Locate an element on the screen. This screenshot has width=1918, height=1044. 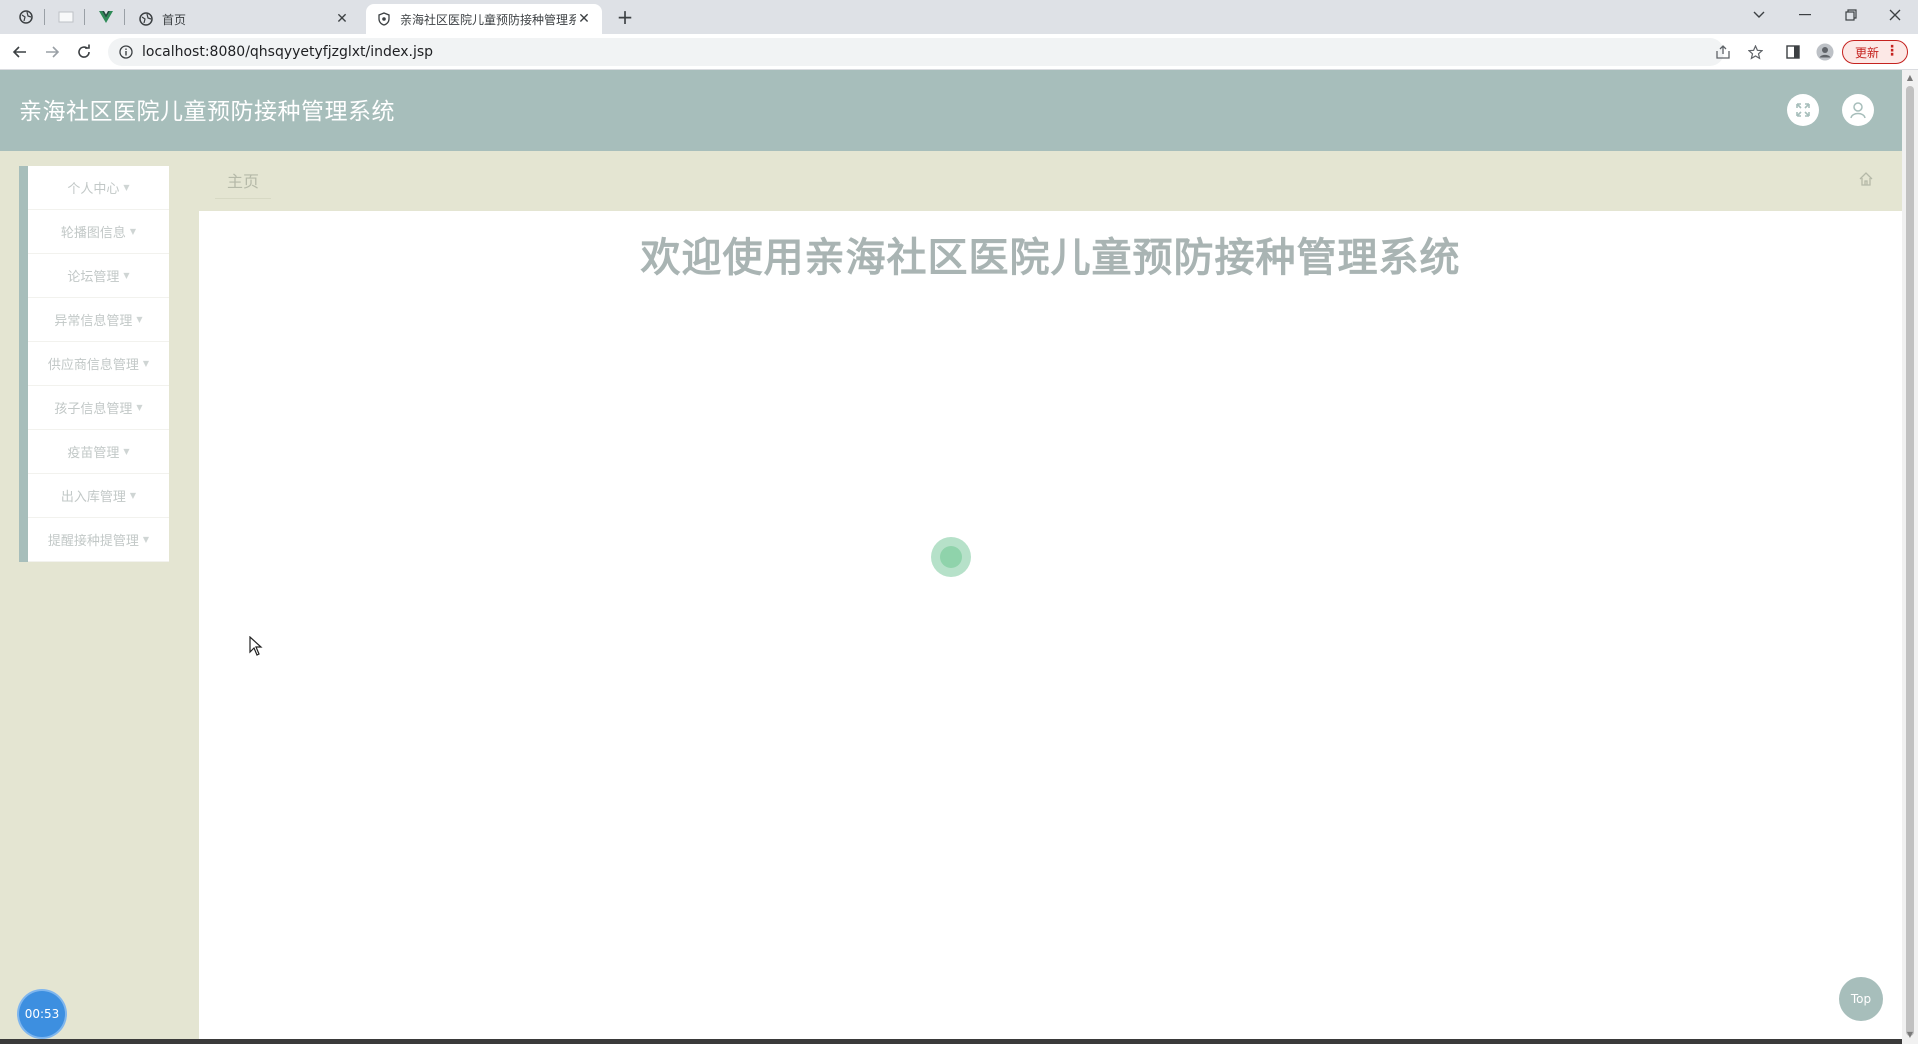
user-avatar-button is located at coordinates (1858, 110).